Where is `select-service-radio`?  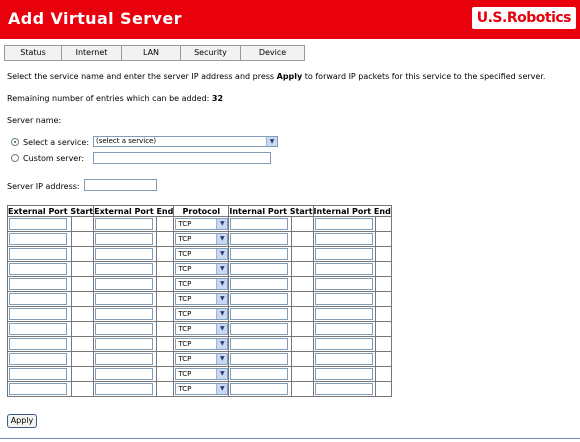
select-service-radio is located at coordinates (15, 142).